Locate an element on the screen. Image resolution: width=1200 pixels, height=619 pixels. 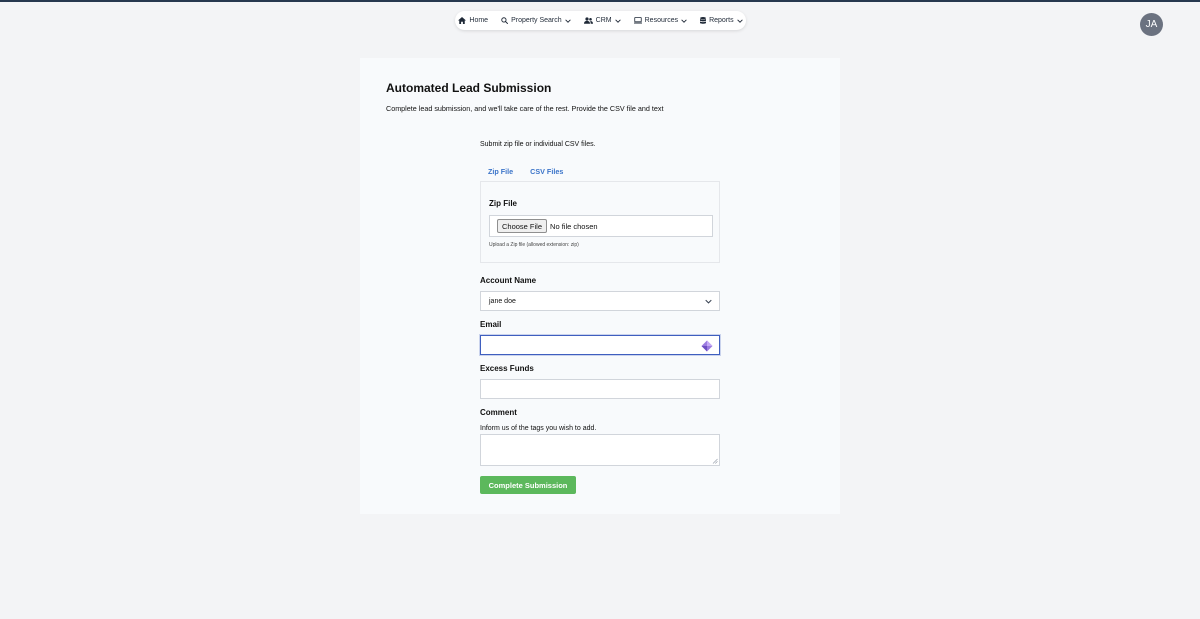
email-field is located at coordinates (600, 345).